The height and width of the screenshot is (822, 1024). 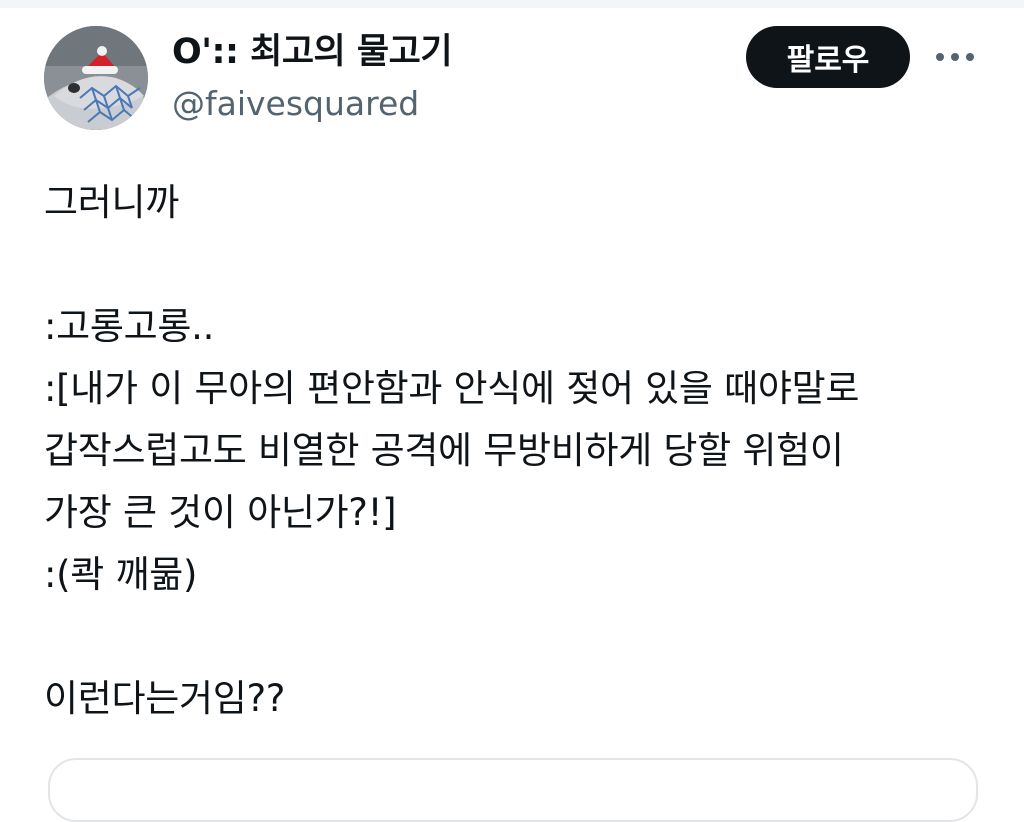 I want to click on fish-avatar-icon, so click(x=96, y=78).